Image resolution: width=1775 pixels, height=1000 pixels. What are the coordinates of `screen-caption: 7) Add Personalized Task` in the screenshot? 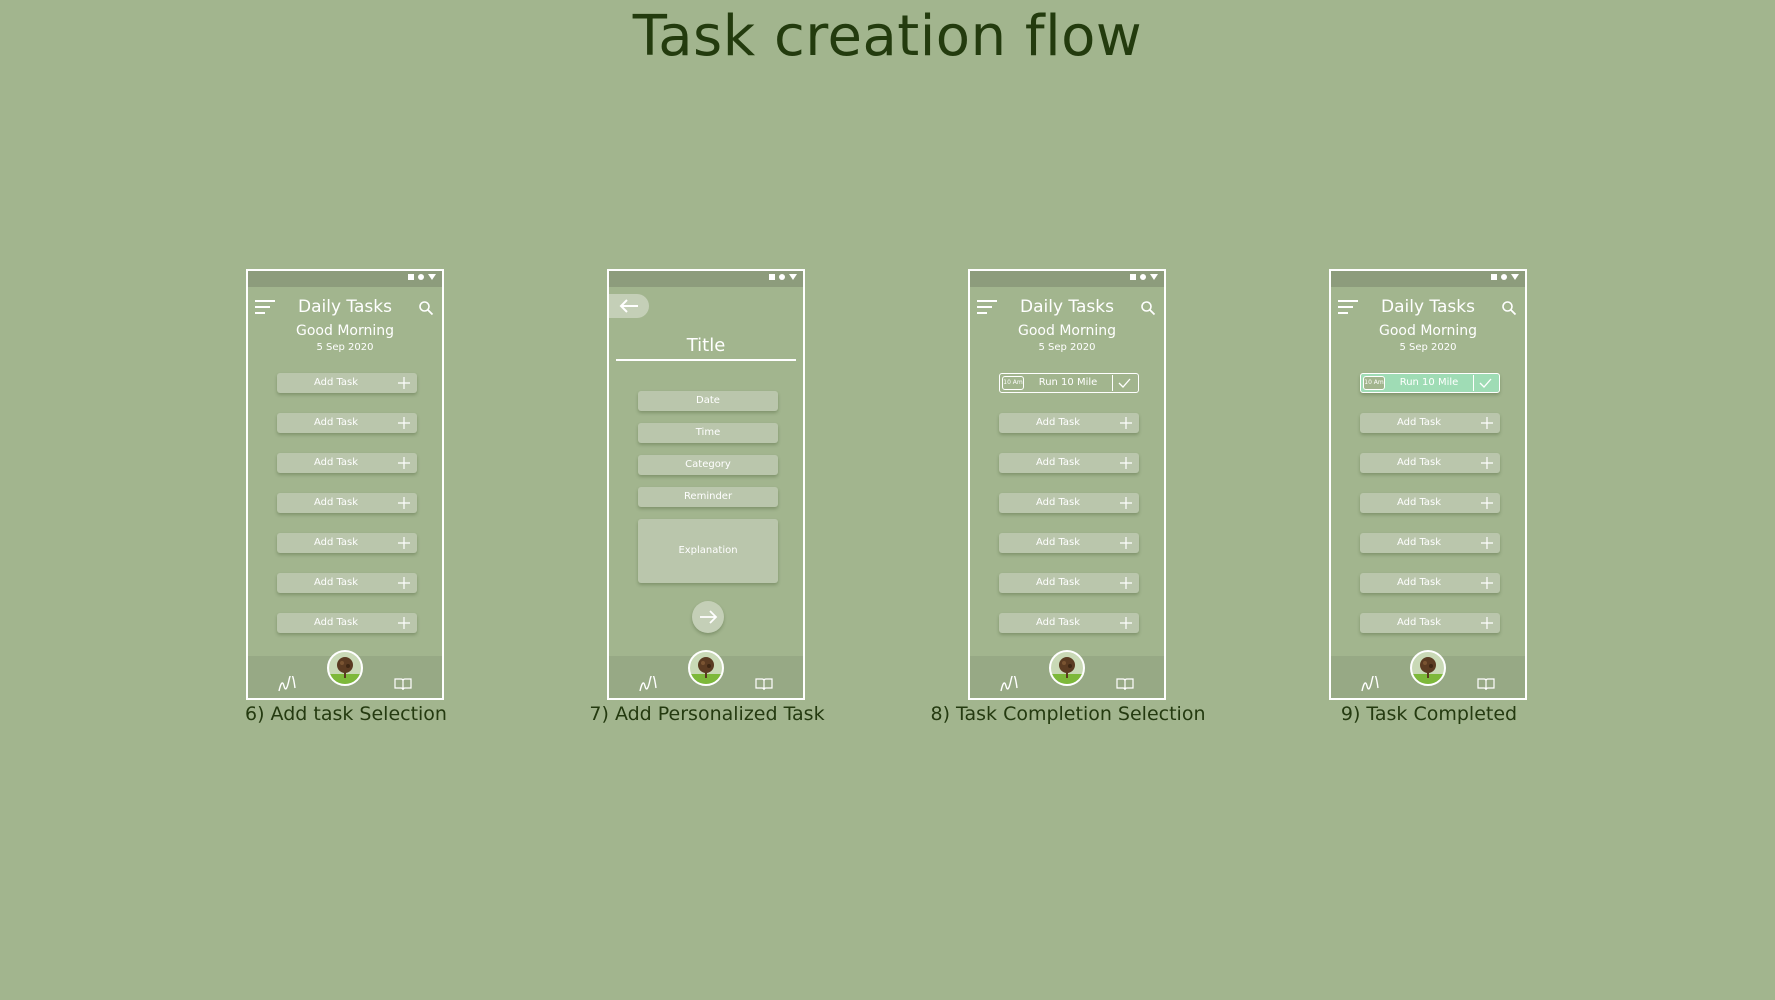 It's located at (707, 714).